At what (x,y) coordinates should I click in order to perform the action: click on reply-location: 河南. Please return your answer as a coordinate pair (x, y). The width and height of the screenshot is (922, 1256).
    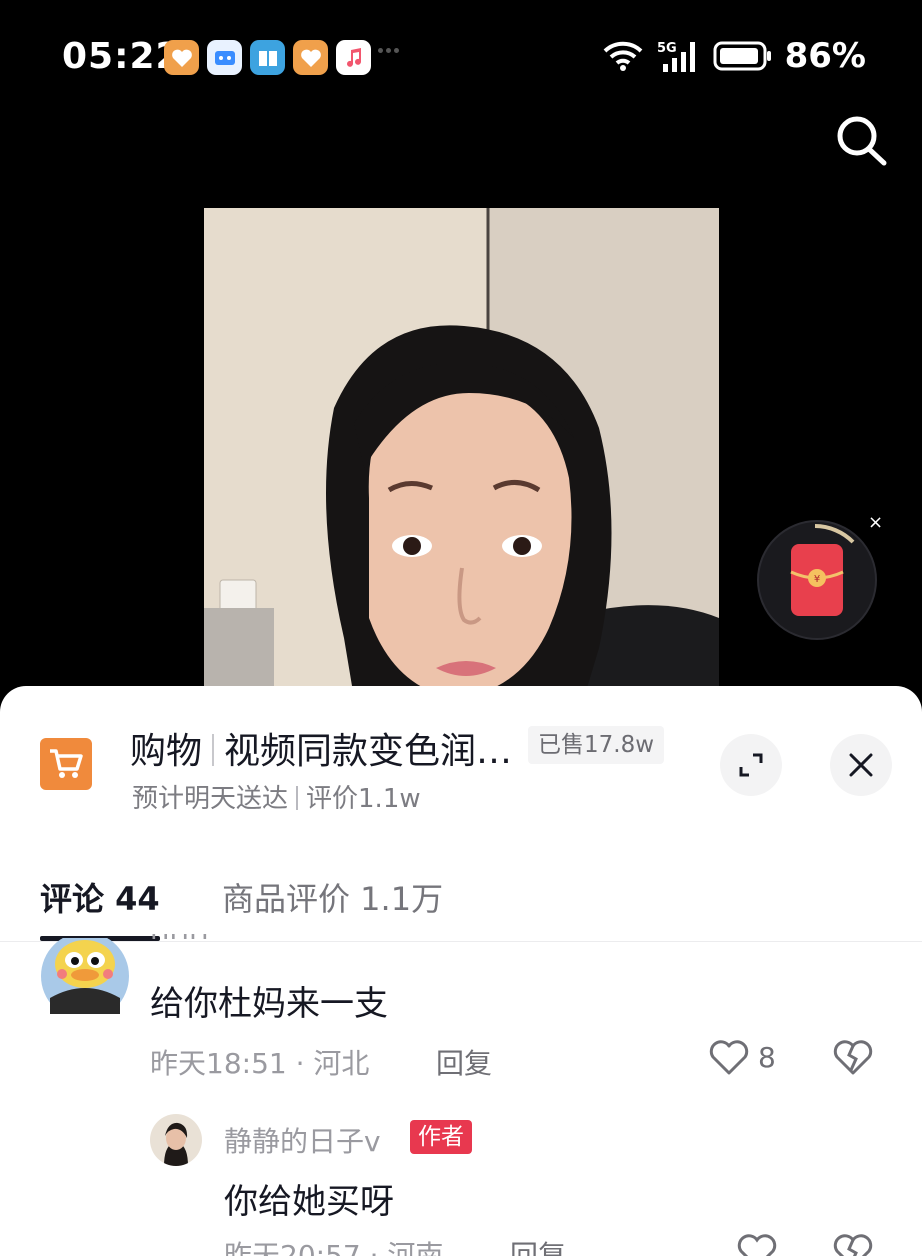
    Looking at the image, I should click on (415, 1247).